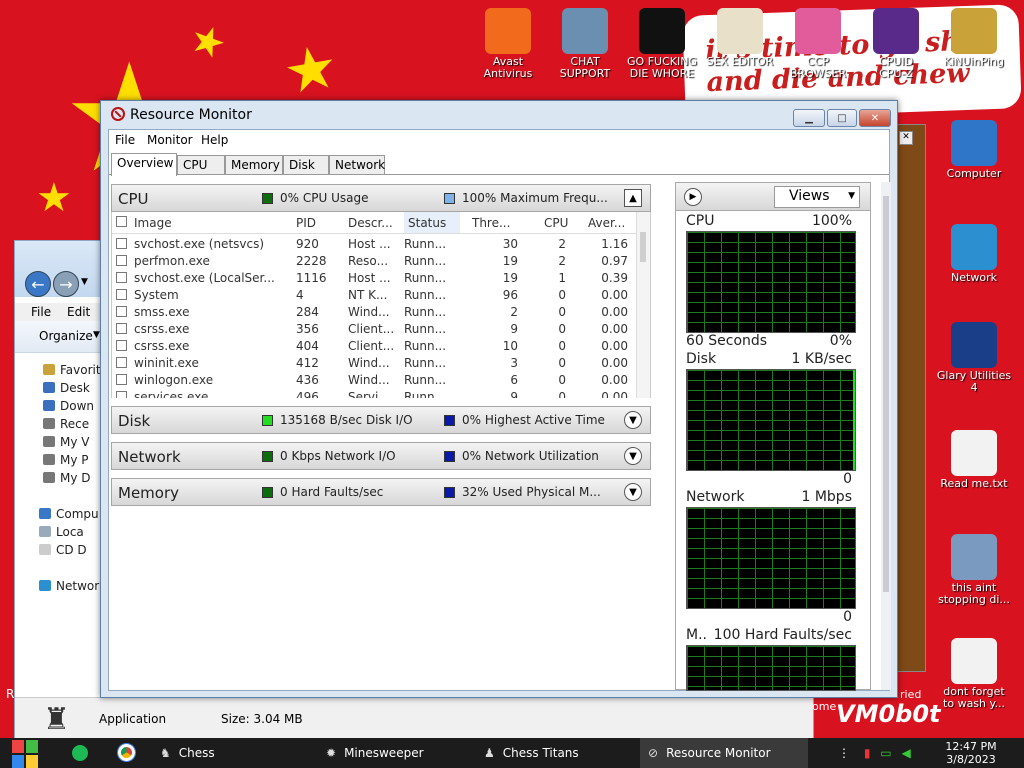 This screenshot has width=1024, height=768. I want to click on table-row: wininit.exe 412 Wind... Runn... 3 0 0.00, so click(374, 363).